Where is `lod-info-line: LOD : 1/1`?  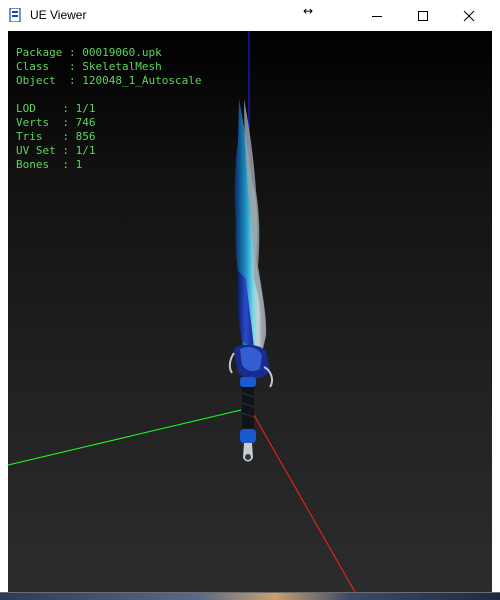 lod-info-line: LOD : 1/1 is located at coordinates (56, 109).